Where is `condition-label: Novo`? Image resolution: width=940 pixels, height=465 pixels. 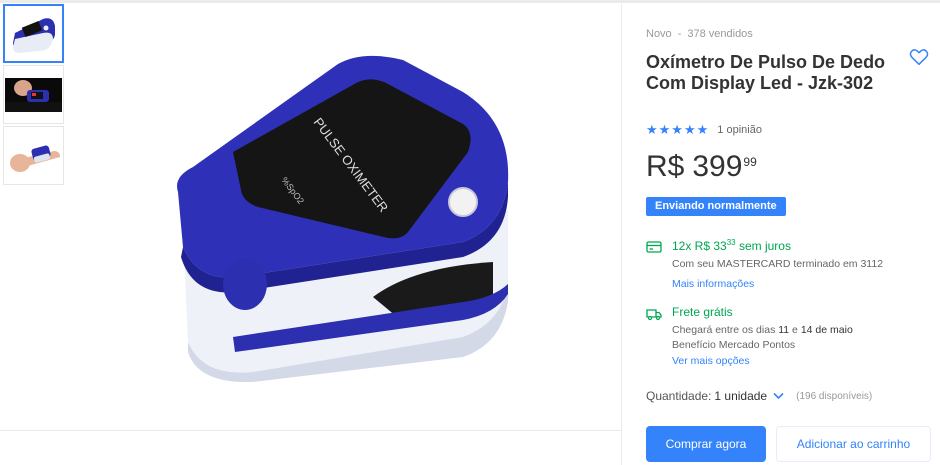 condition-label: Novo is located at coordinates (659, 34).